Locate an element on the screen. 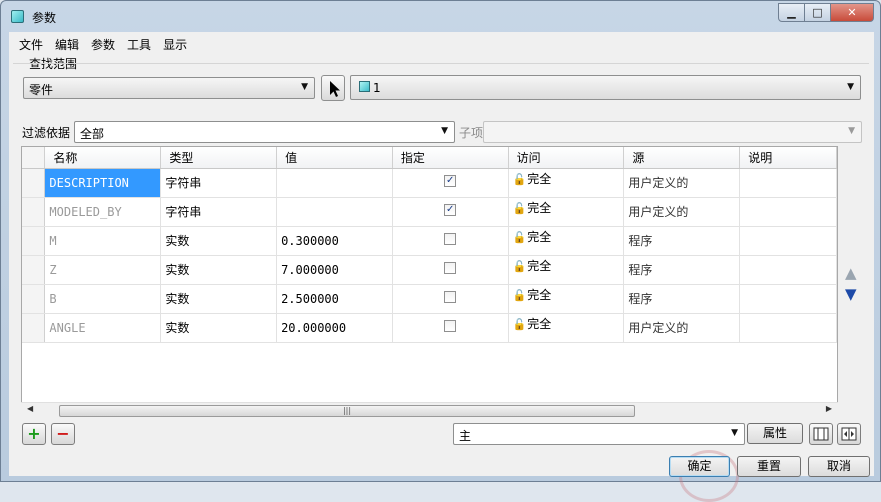 The height and width of the screenshot is (502, 881). table-row: MODELED_BY 字符串 ✓ 🔓完全 用户定义的 is located at coordinates (429, 212).